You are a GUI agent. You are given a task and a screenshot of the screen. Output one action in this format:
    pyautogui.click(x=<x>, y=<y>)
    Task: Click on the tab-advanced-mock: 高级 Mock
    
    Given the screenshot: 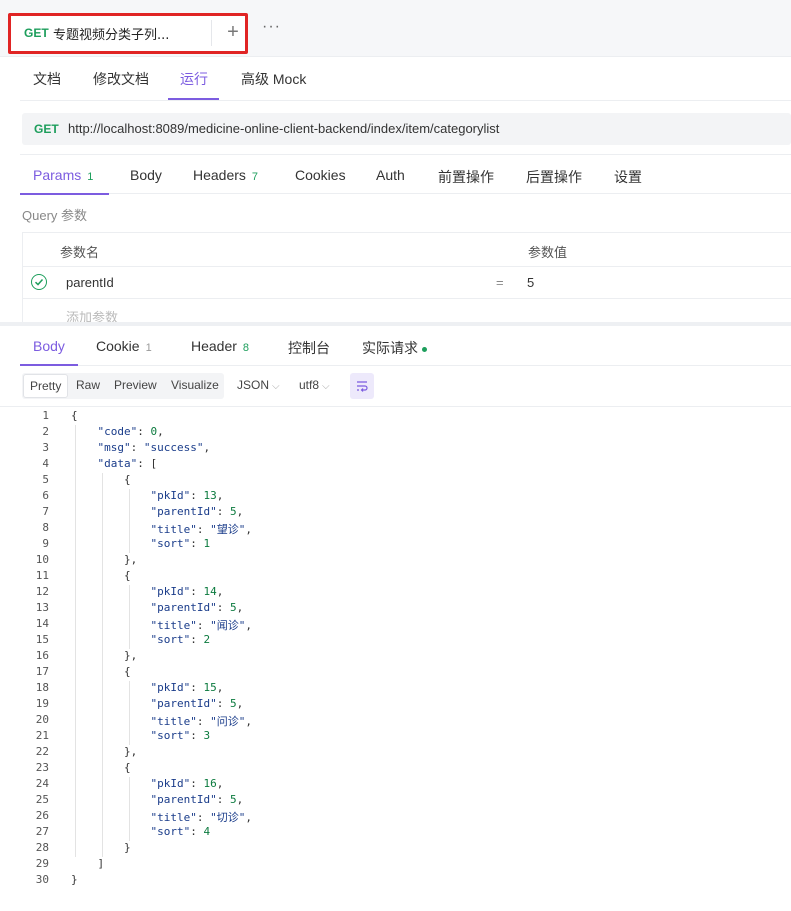 What is the action you would take?
    pyautogui.click(x=273, y=79)
    